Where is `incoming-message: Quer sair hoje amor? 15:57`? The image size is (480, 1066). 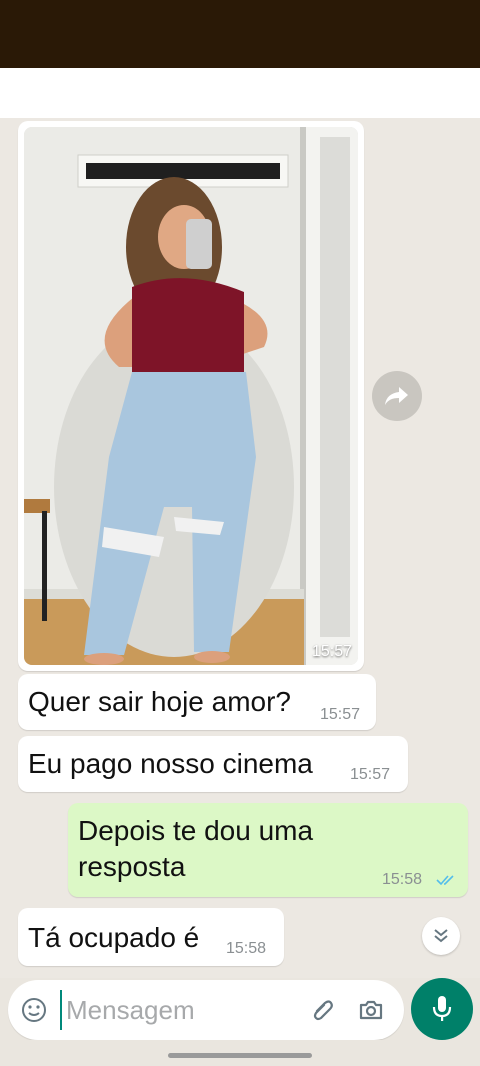 incoming-message: Quer sair hoje amor? 15:57 is located at coordinates (197, 702).